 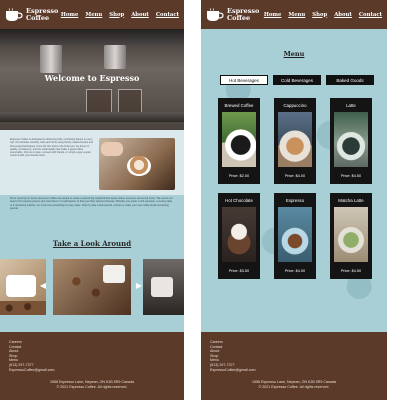 What do you see at coordinates (92, 243) in the screenshot?
I see `look-around-title: Take a Look Around` at bounding box center [92, 243].